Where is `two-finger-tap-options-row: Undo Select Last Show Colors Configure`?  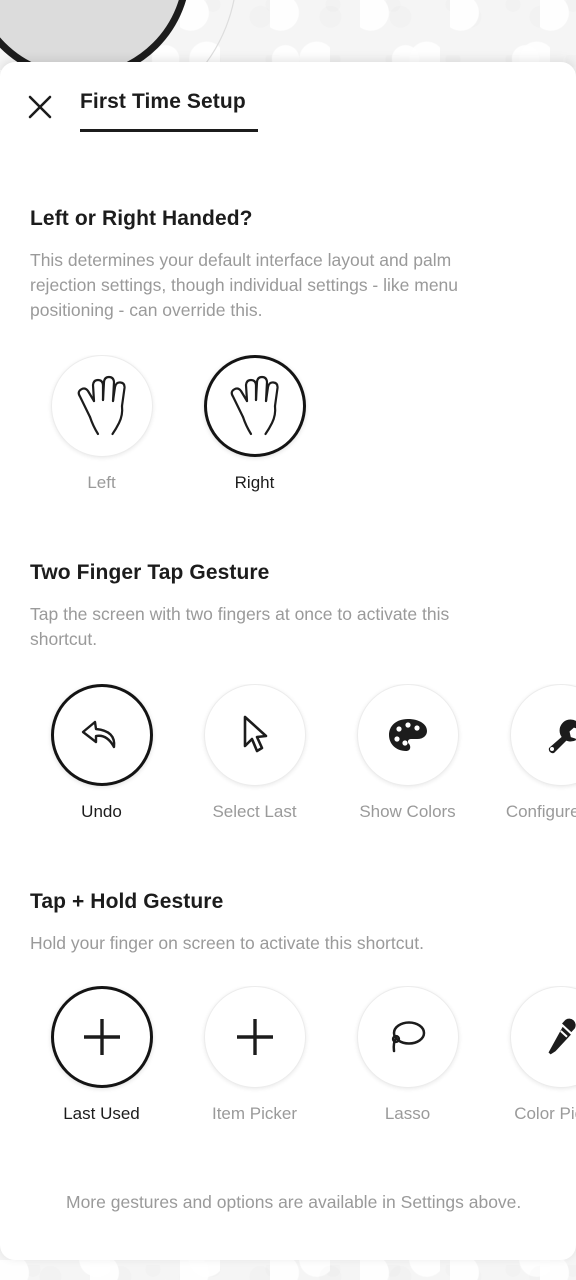
two-finger-tap-options-row: Undo Select Last Show Colors Configure is located at coordinates (288, 753).